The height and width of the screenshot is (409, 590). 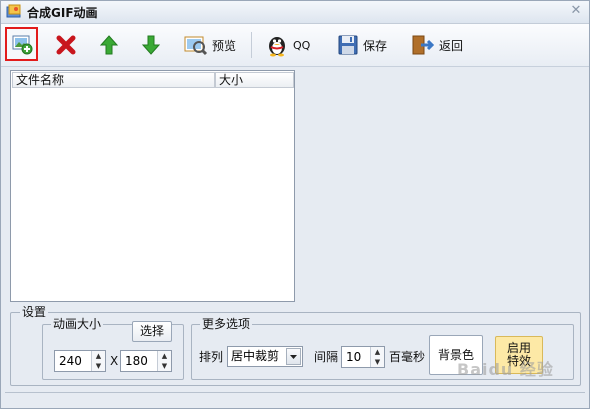 I want to click on height-value: 180, so click(x=136, y=361).